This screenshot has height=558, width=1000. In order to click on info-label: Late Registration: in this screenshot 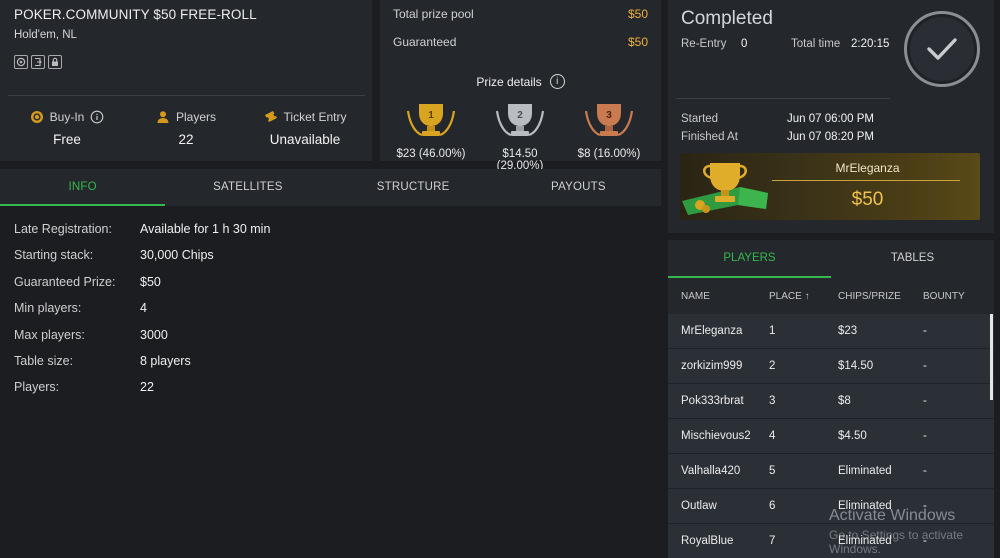, I will do `click(63, 229)`.